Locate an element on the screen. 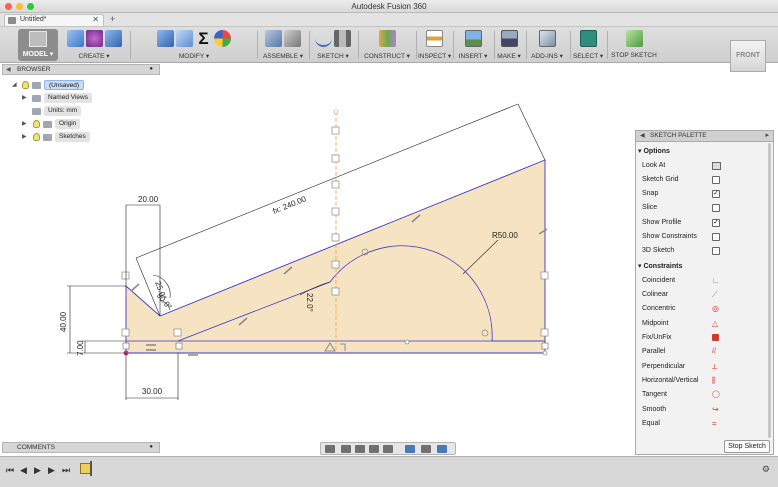 The height and width of the screenshot is (487, 778). insert-group: INSERT ▾ is located at coordinates (473, 45).